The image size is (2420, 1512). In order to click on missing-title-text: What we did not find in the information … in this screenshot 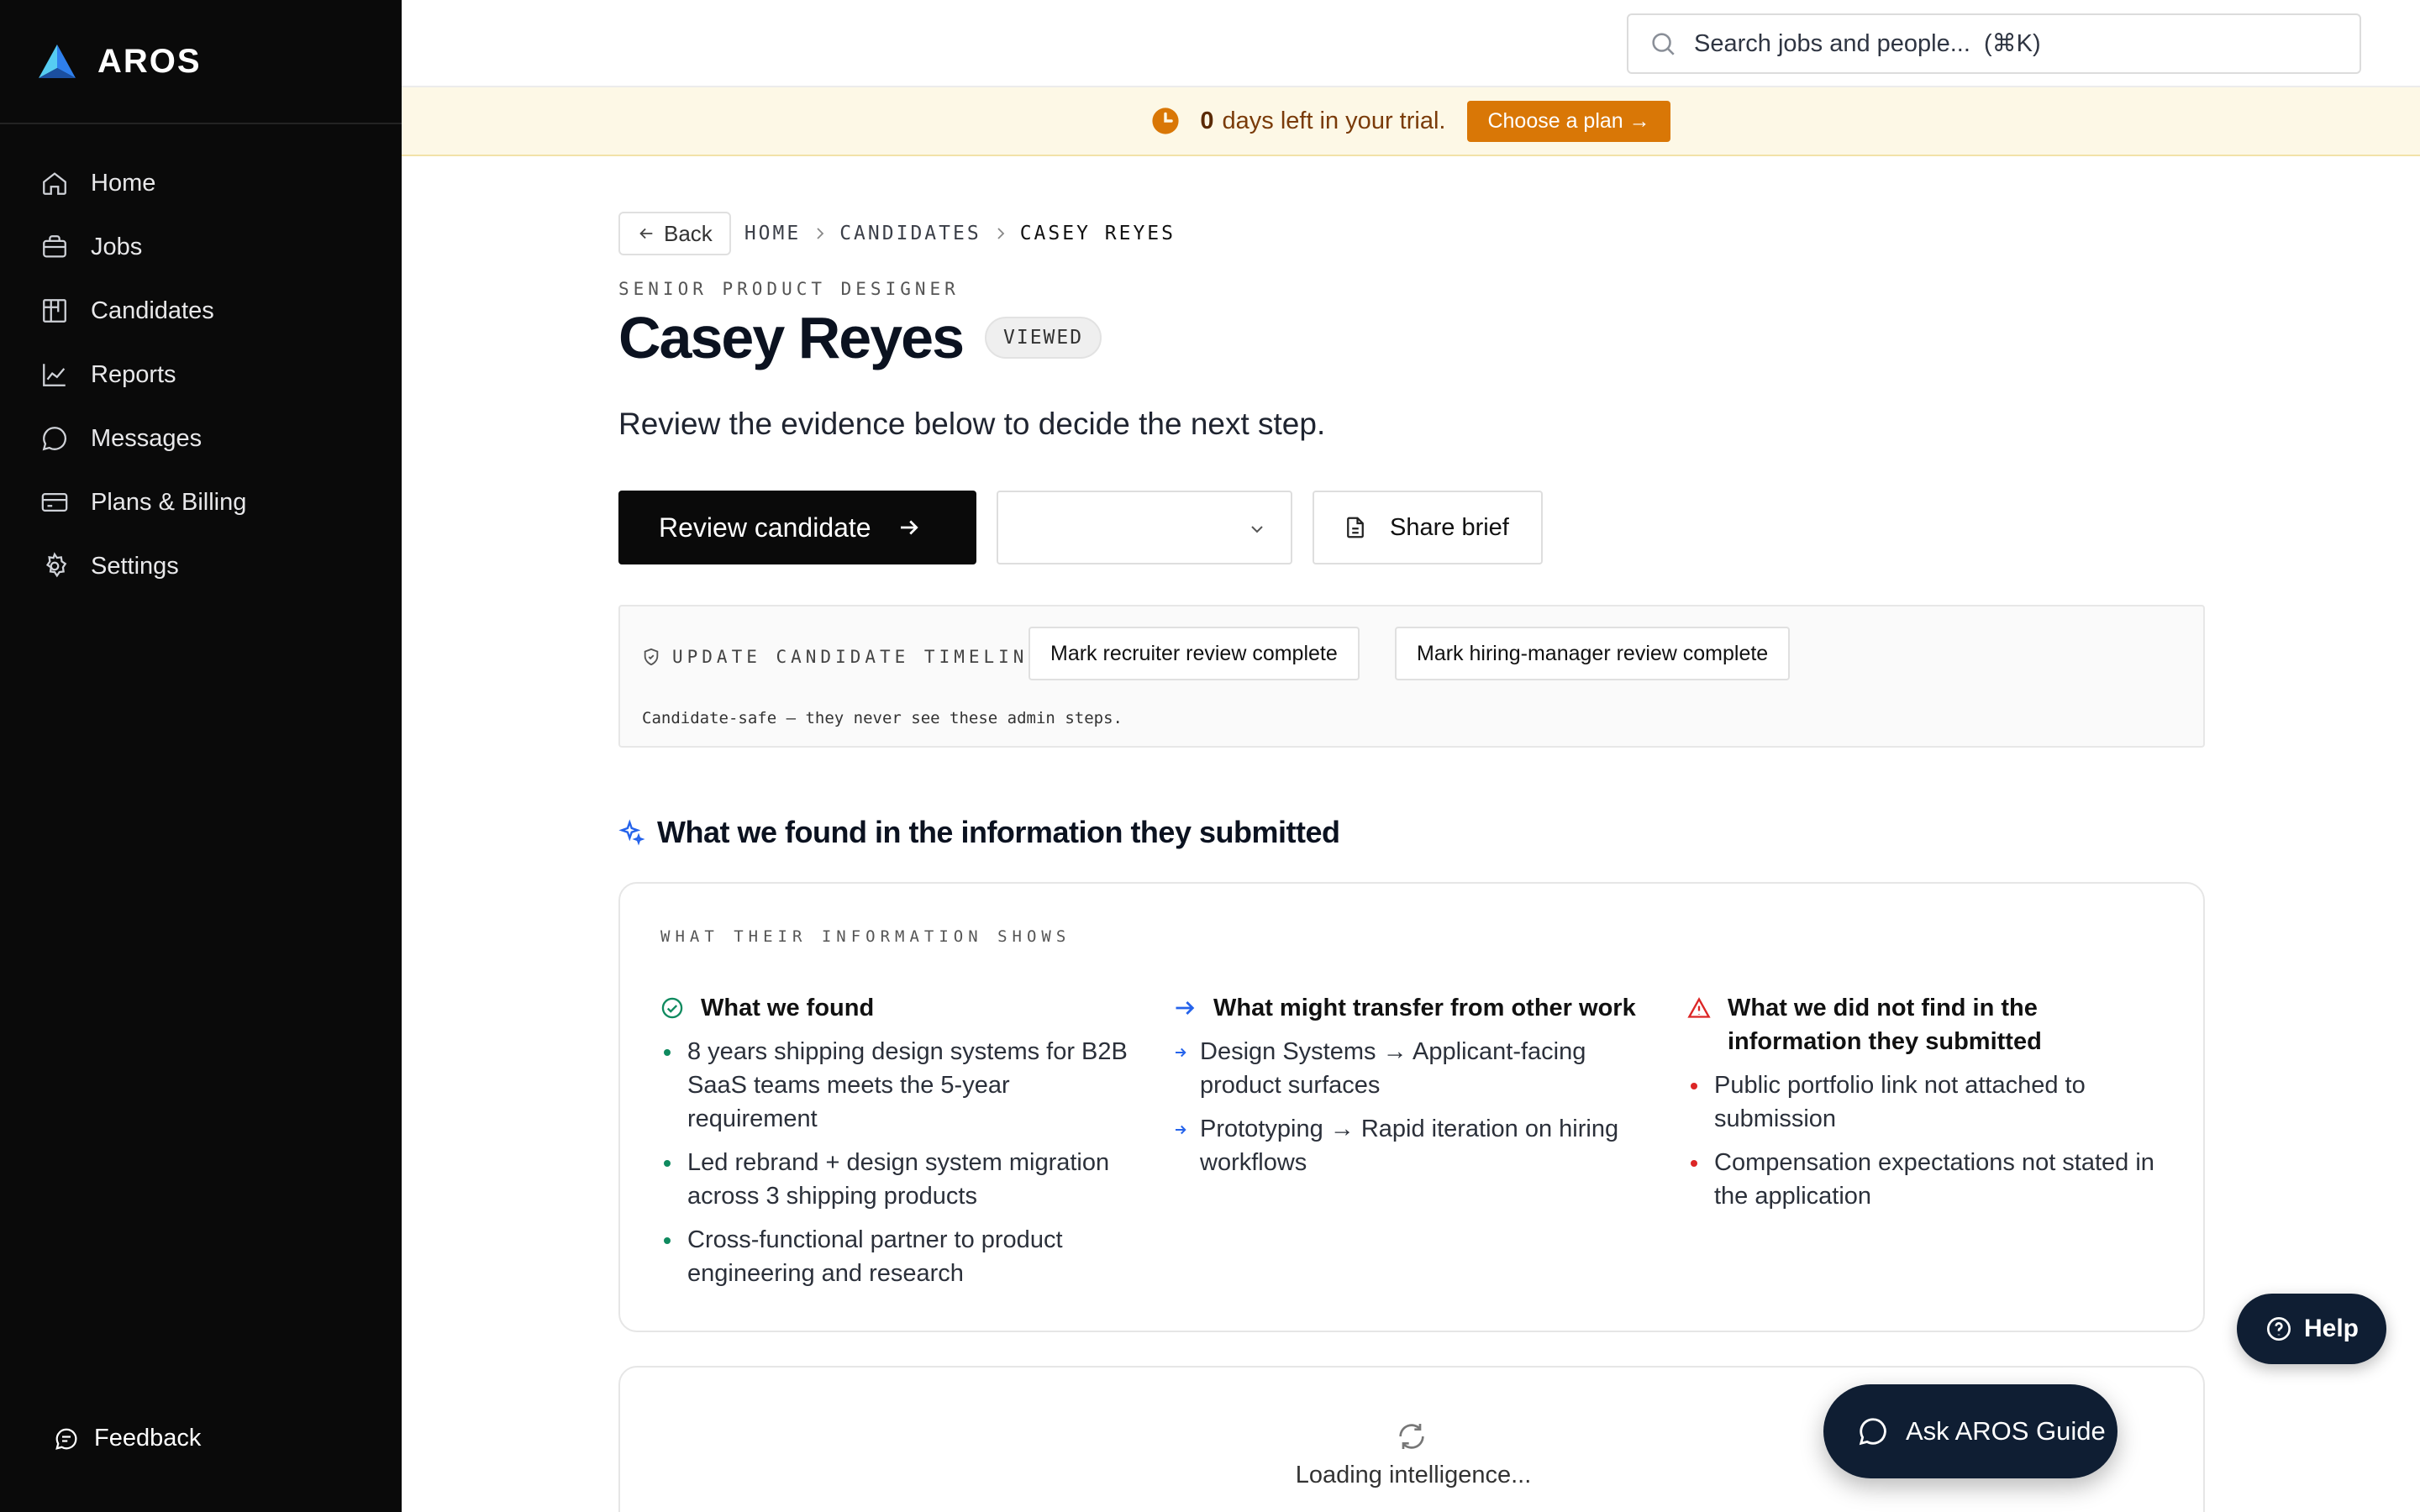, I will do `click(1885, 1025)`.